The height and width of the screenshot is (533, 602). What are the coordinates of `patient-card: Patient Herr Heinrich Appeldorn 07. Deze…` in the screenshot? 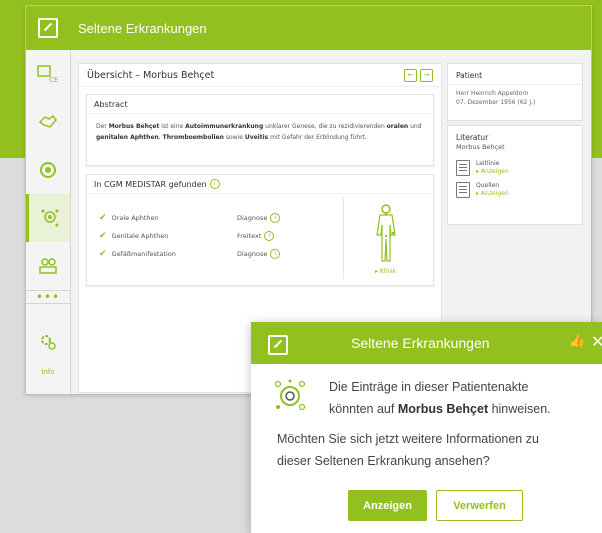 It's located at (515, 92).